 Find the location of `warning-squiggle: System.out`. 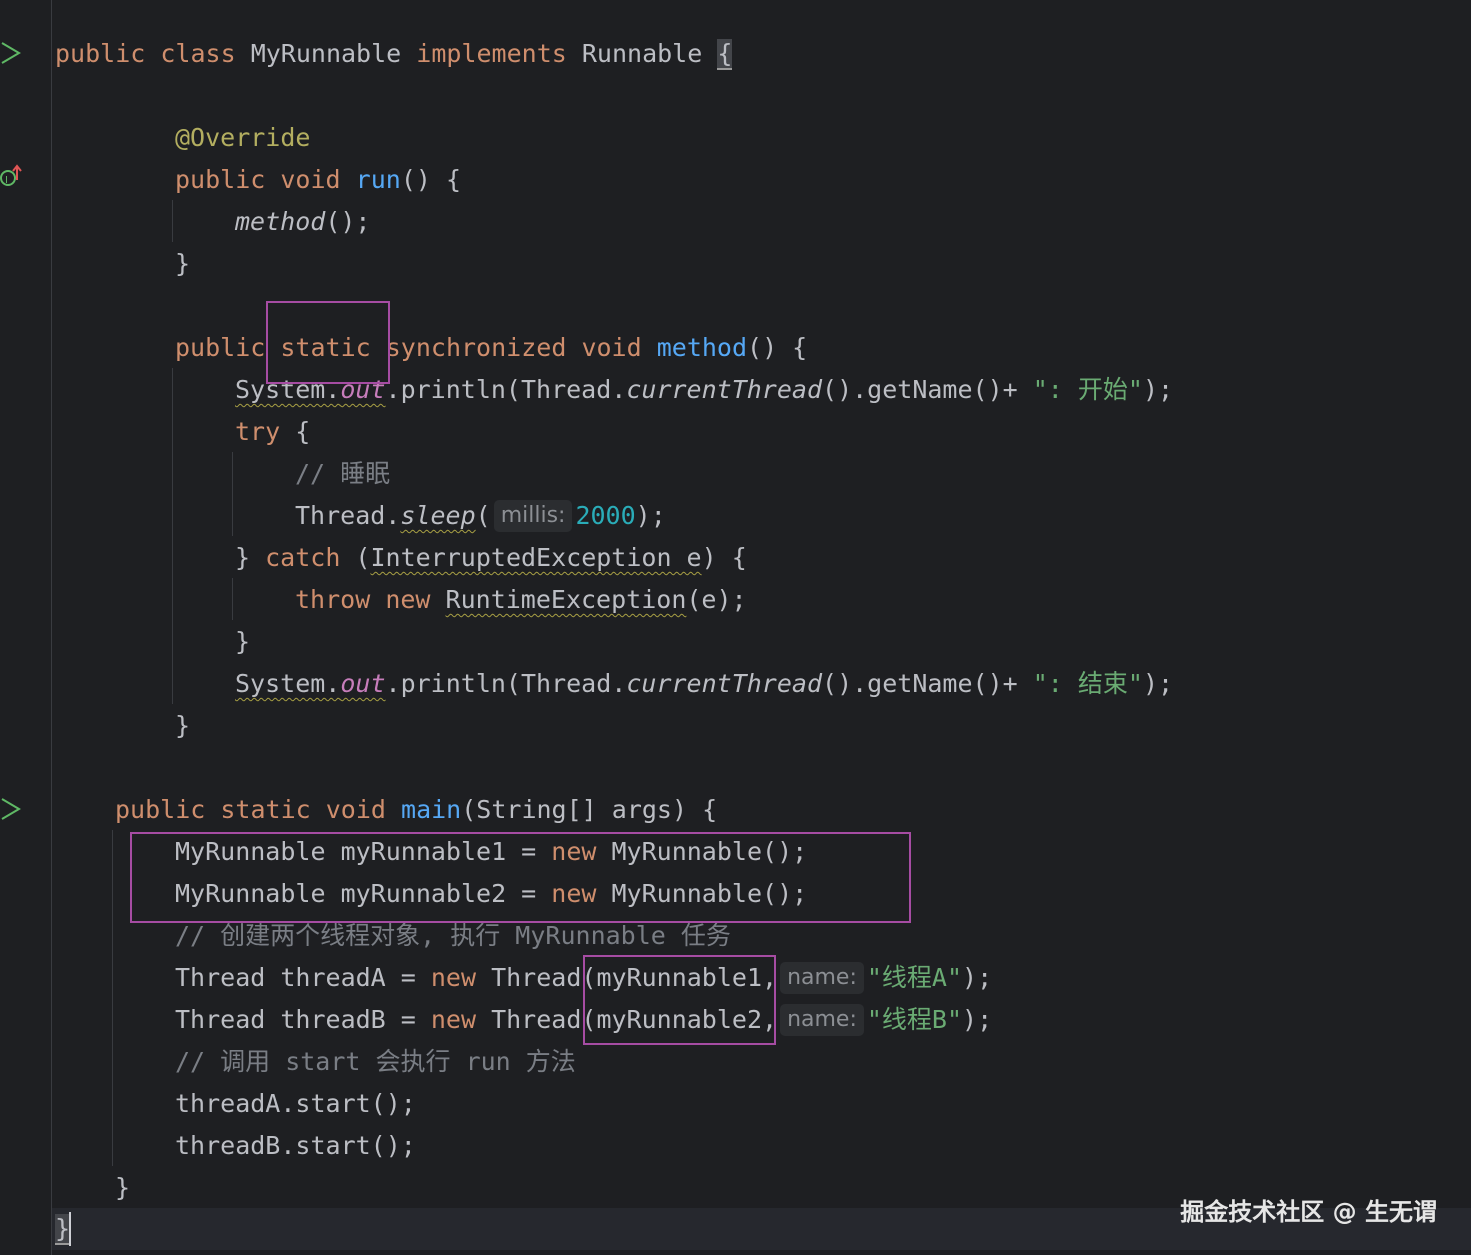

warning-squiggle: System.out is located at coordinates (310, 683).